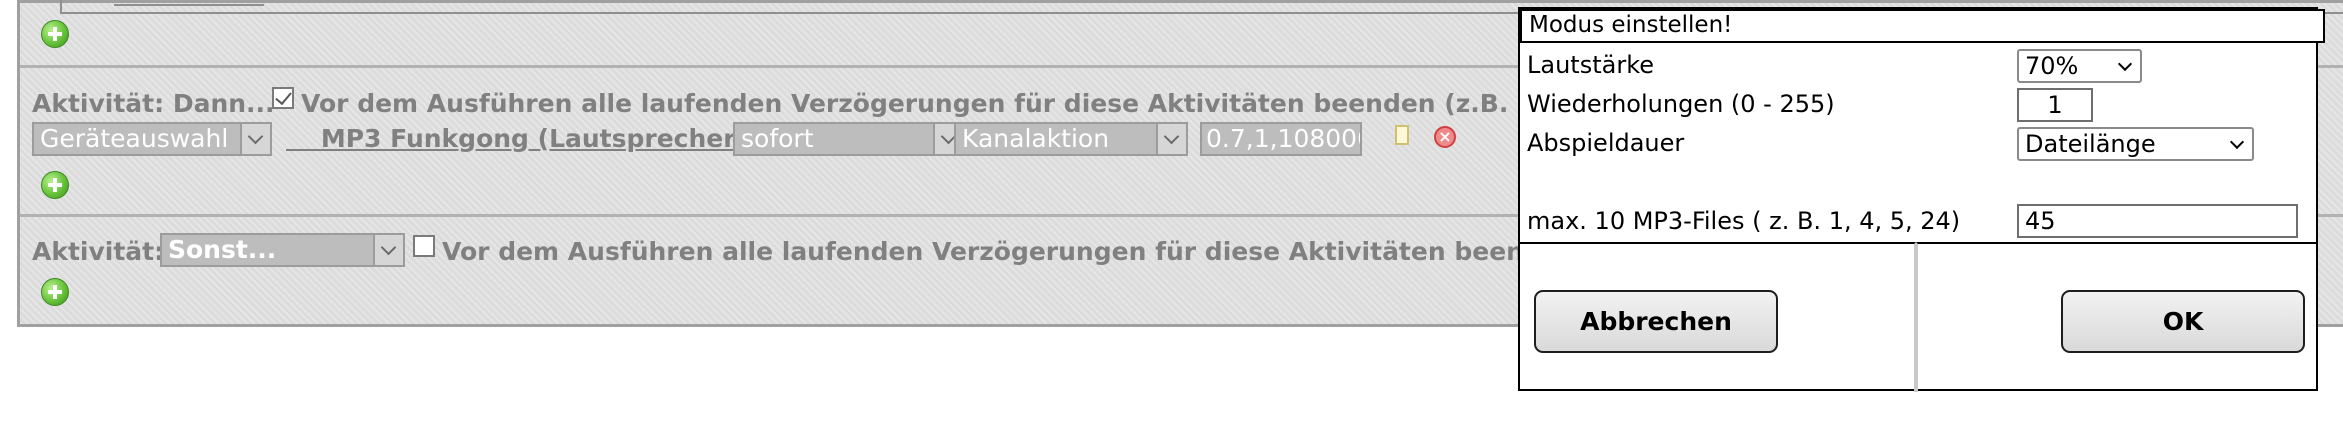 The image size is (2343, 429). Describe the element at coordinates (1281, 139) in the screenshot. I see `channel-value-field: 0.7,1,108000` at that location.